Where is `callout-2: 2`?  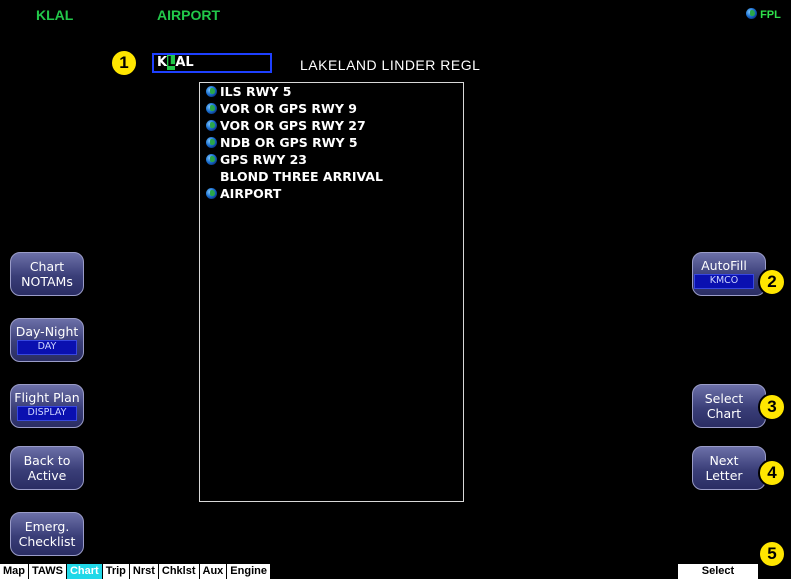
callout-2: 2 is located at coordinates (772, 282).